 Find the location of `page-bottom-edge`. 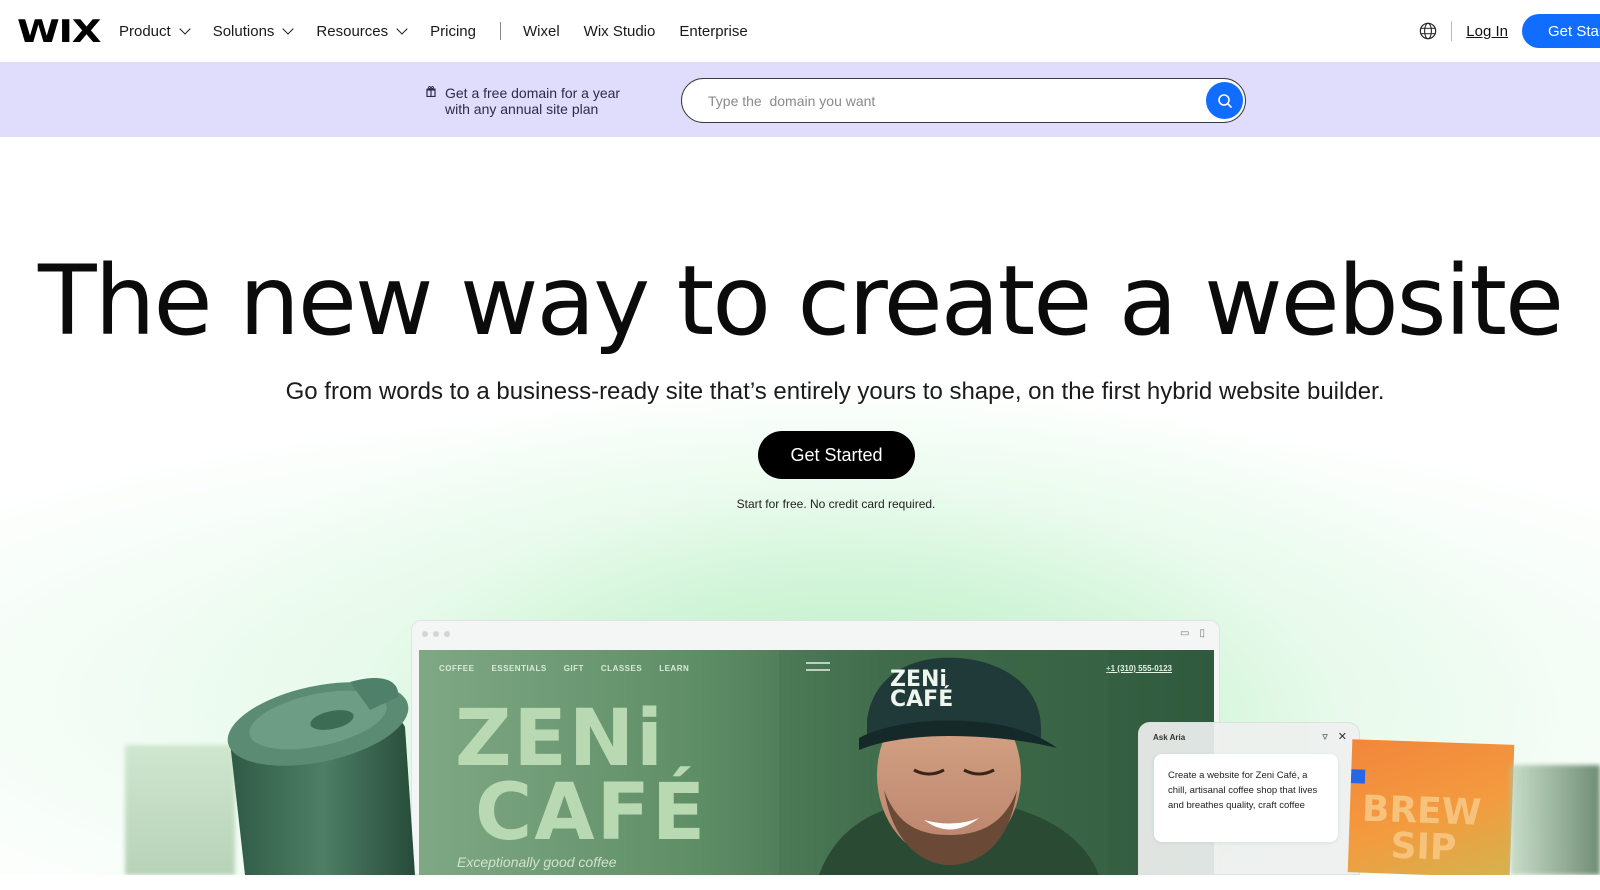

page-bottom-edge is located at coordinates (800, 882).